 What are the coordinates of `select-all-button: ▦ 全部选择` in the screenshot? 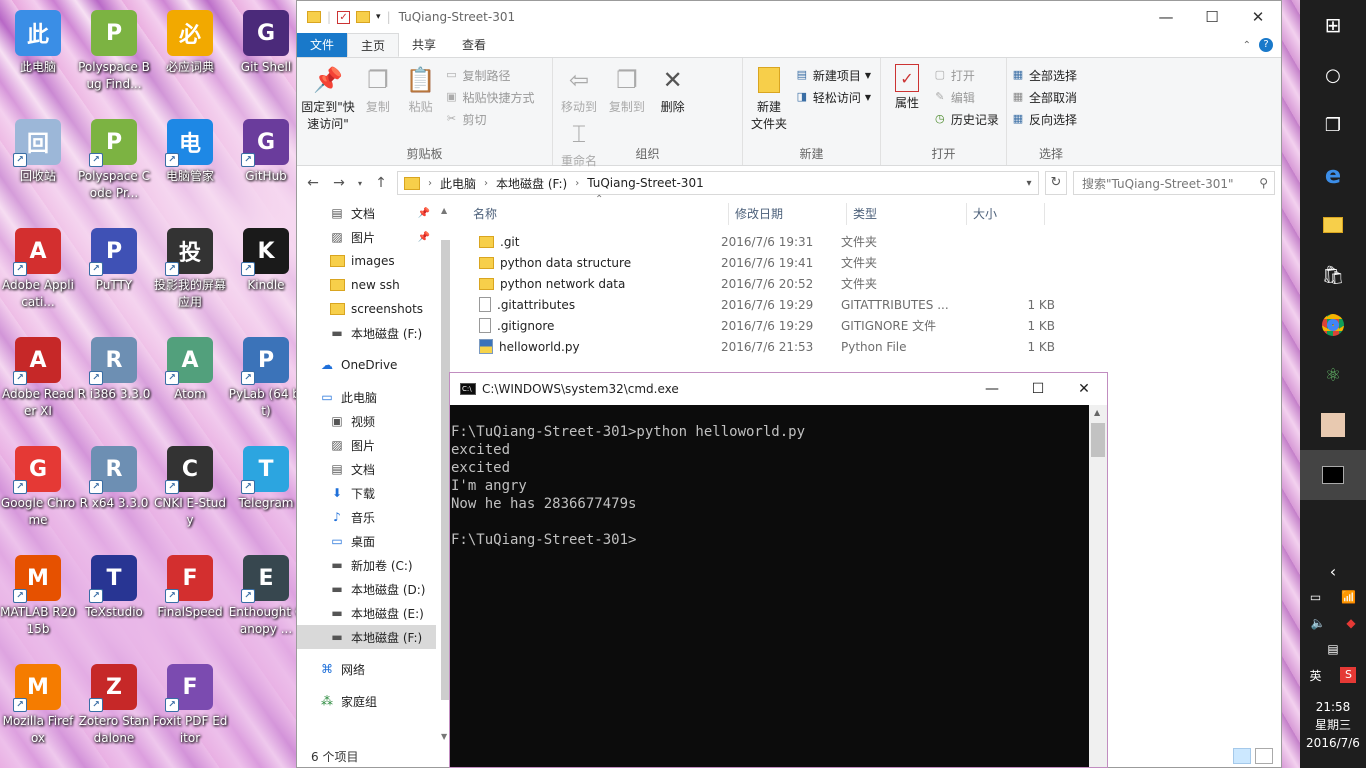 It's located at (1044, 75).